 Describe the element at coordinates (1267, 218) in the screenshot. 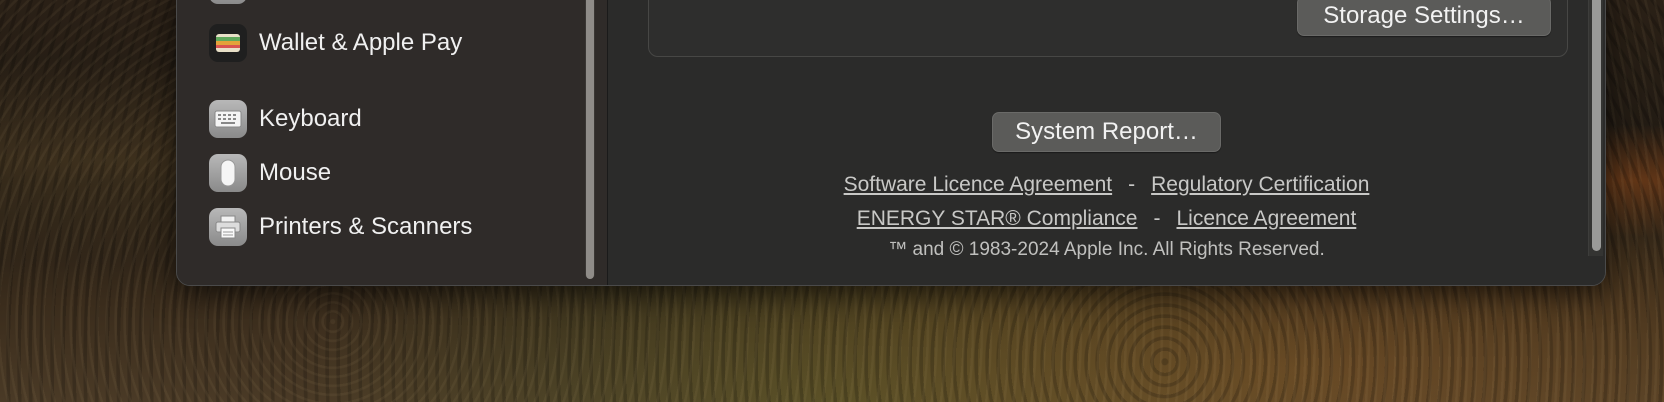

I see `licence-agreement-link: Licence Agreement` at that location.